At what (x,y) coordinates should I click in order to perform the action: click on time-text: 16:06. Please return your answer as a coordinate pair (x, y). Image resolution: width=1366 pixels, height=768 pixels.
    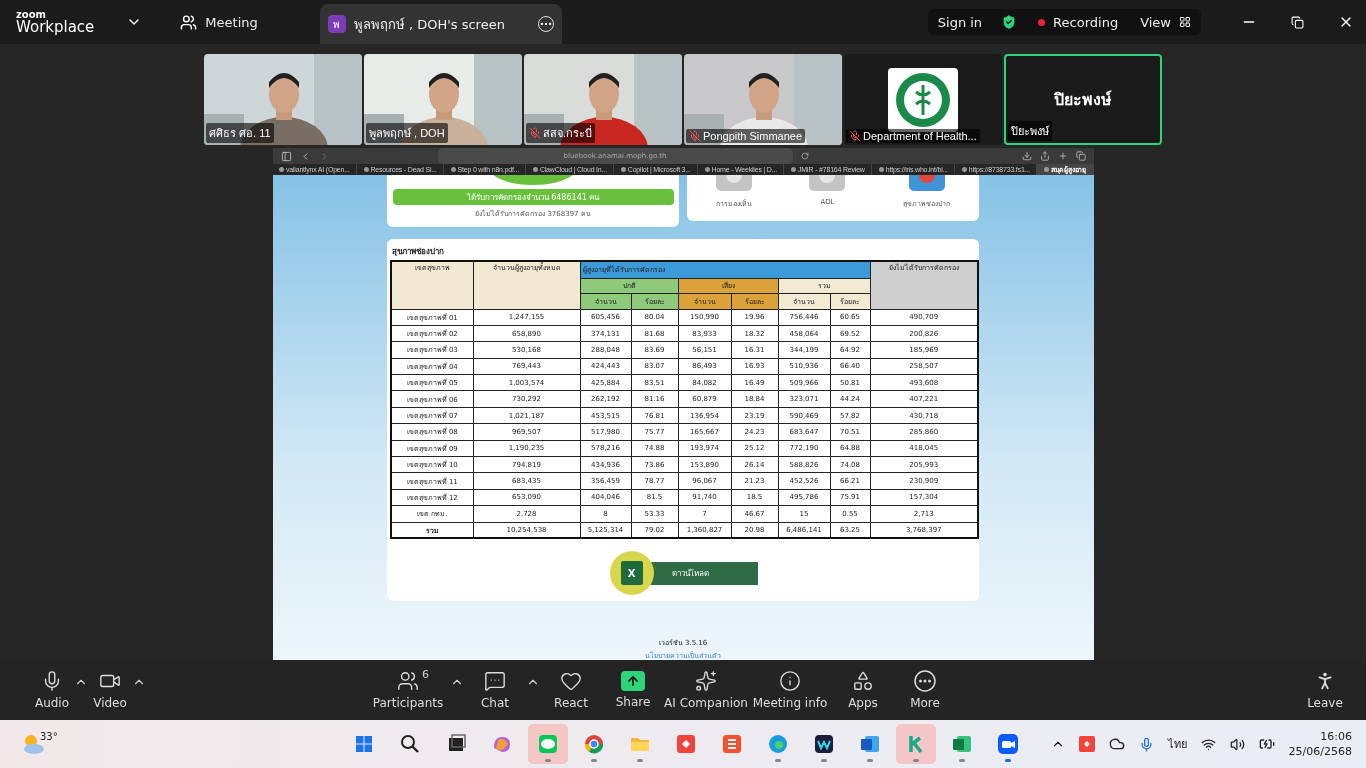
    Looking at the image, I should click on (1336, 736).